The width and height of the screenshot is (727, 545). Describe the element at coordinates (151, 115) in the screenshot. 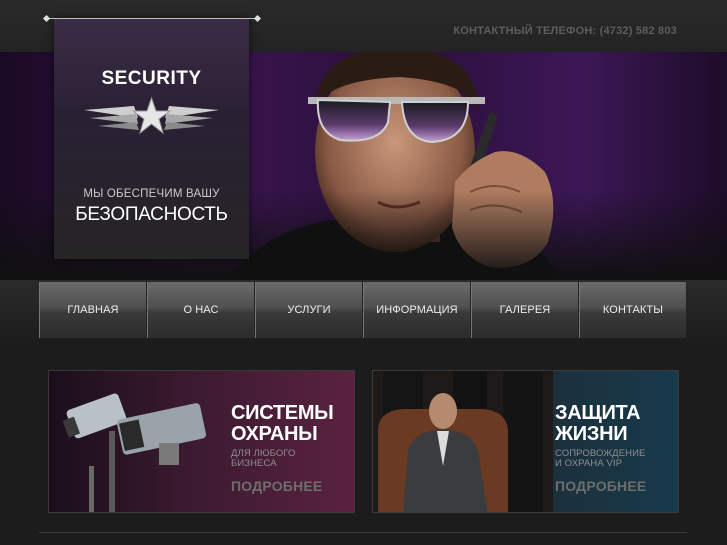

I see `star-wings-badge-icon` at that location.